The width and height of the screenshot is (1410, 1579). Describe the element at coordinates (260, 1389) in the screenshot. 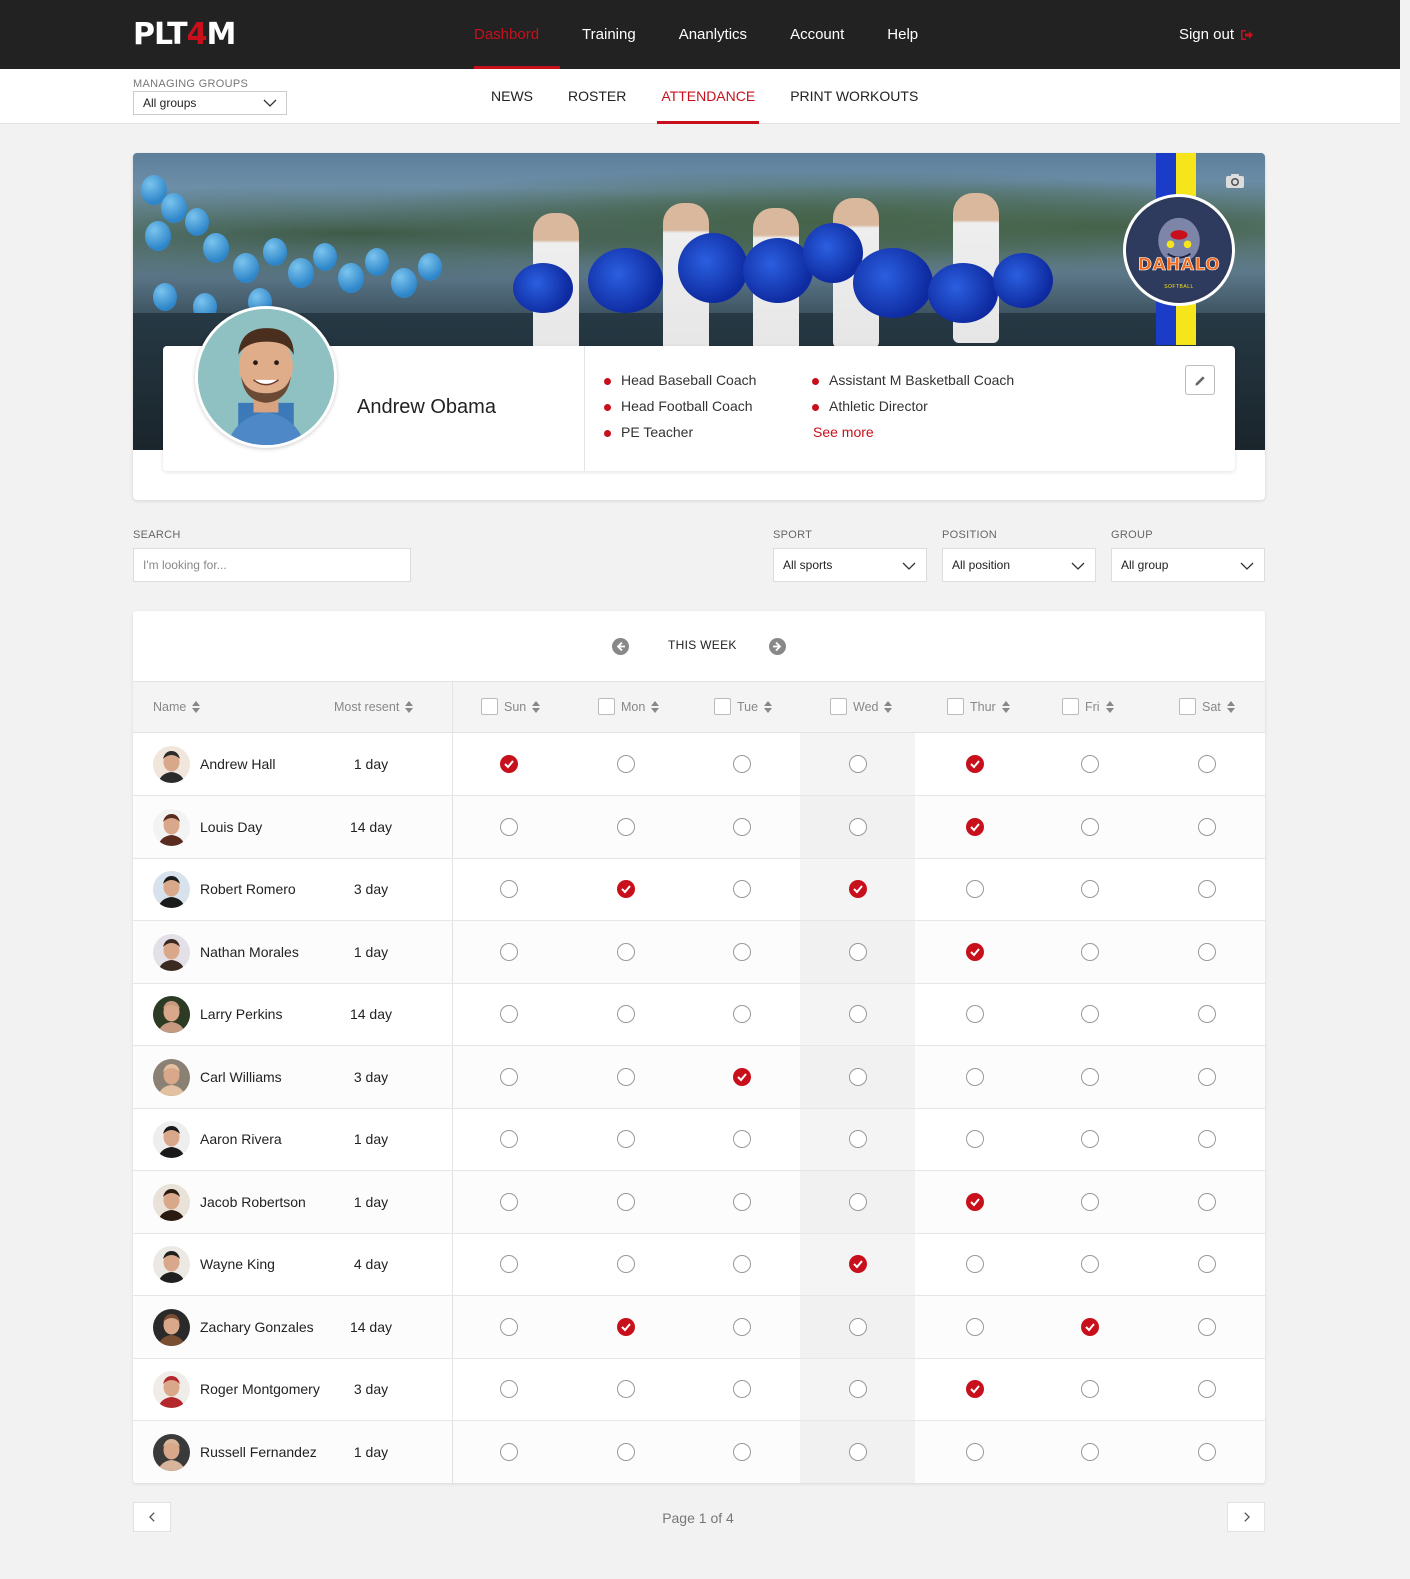

I see `row-name: Roger Montgomery` at that location.